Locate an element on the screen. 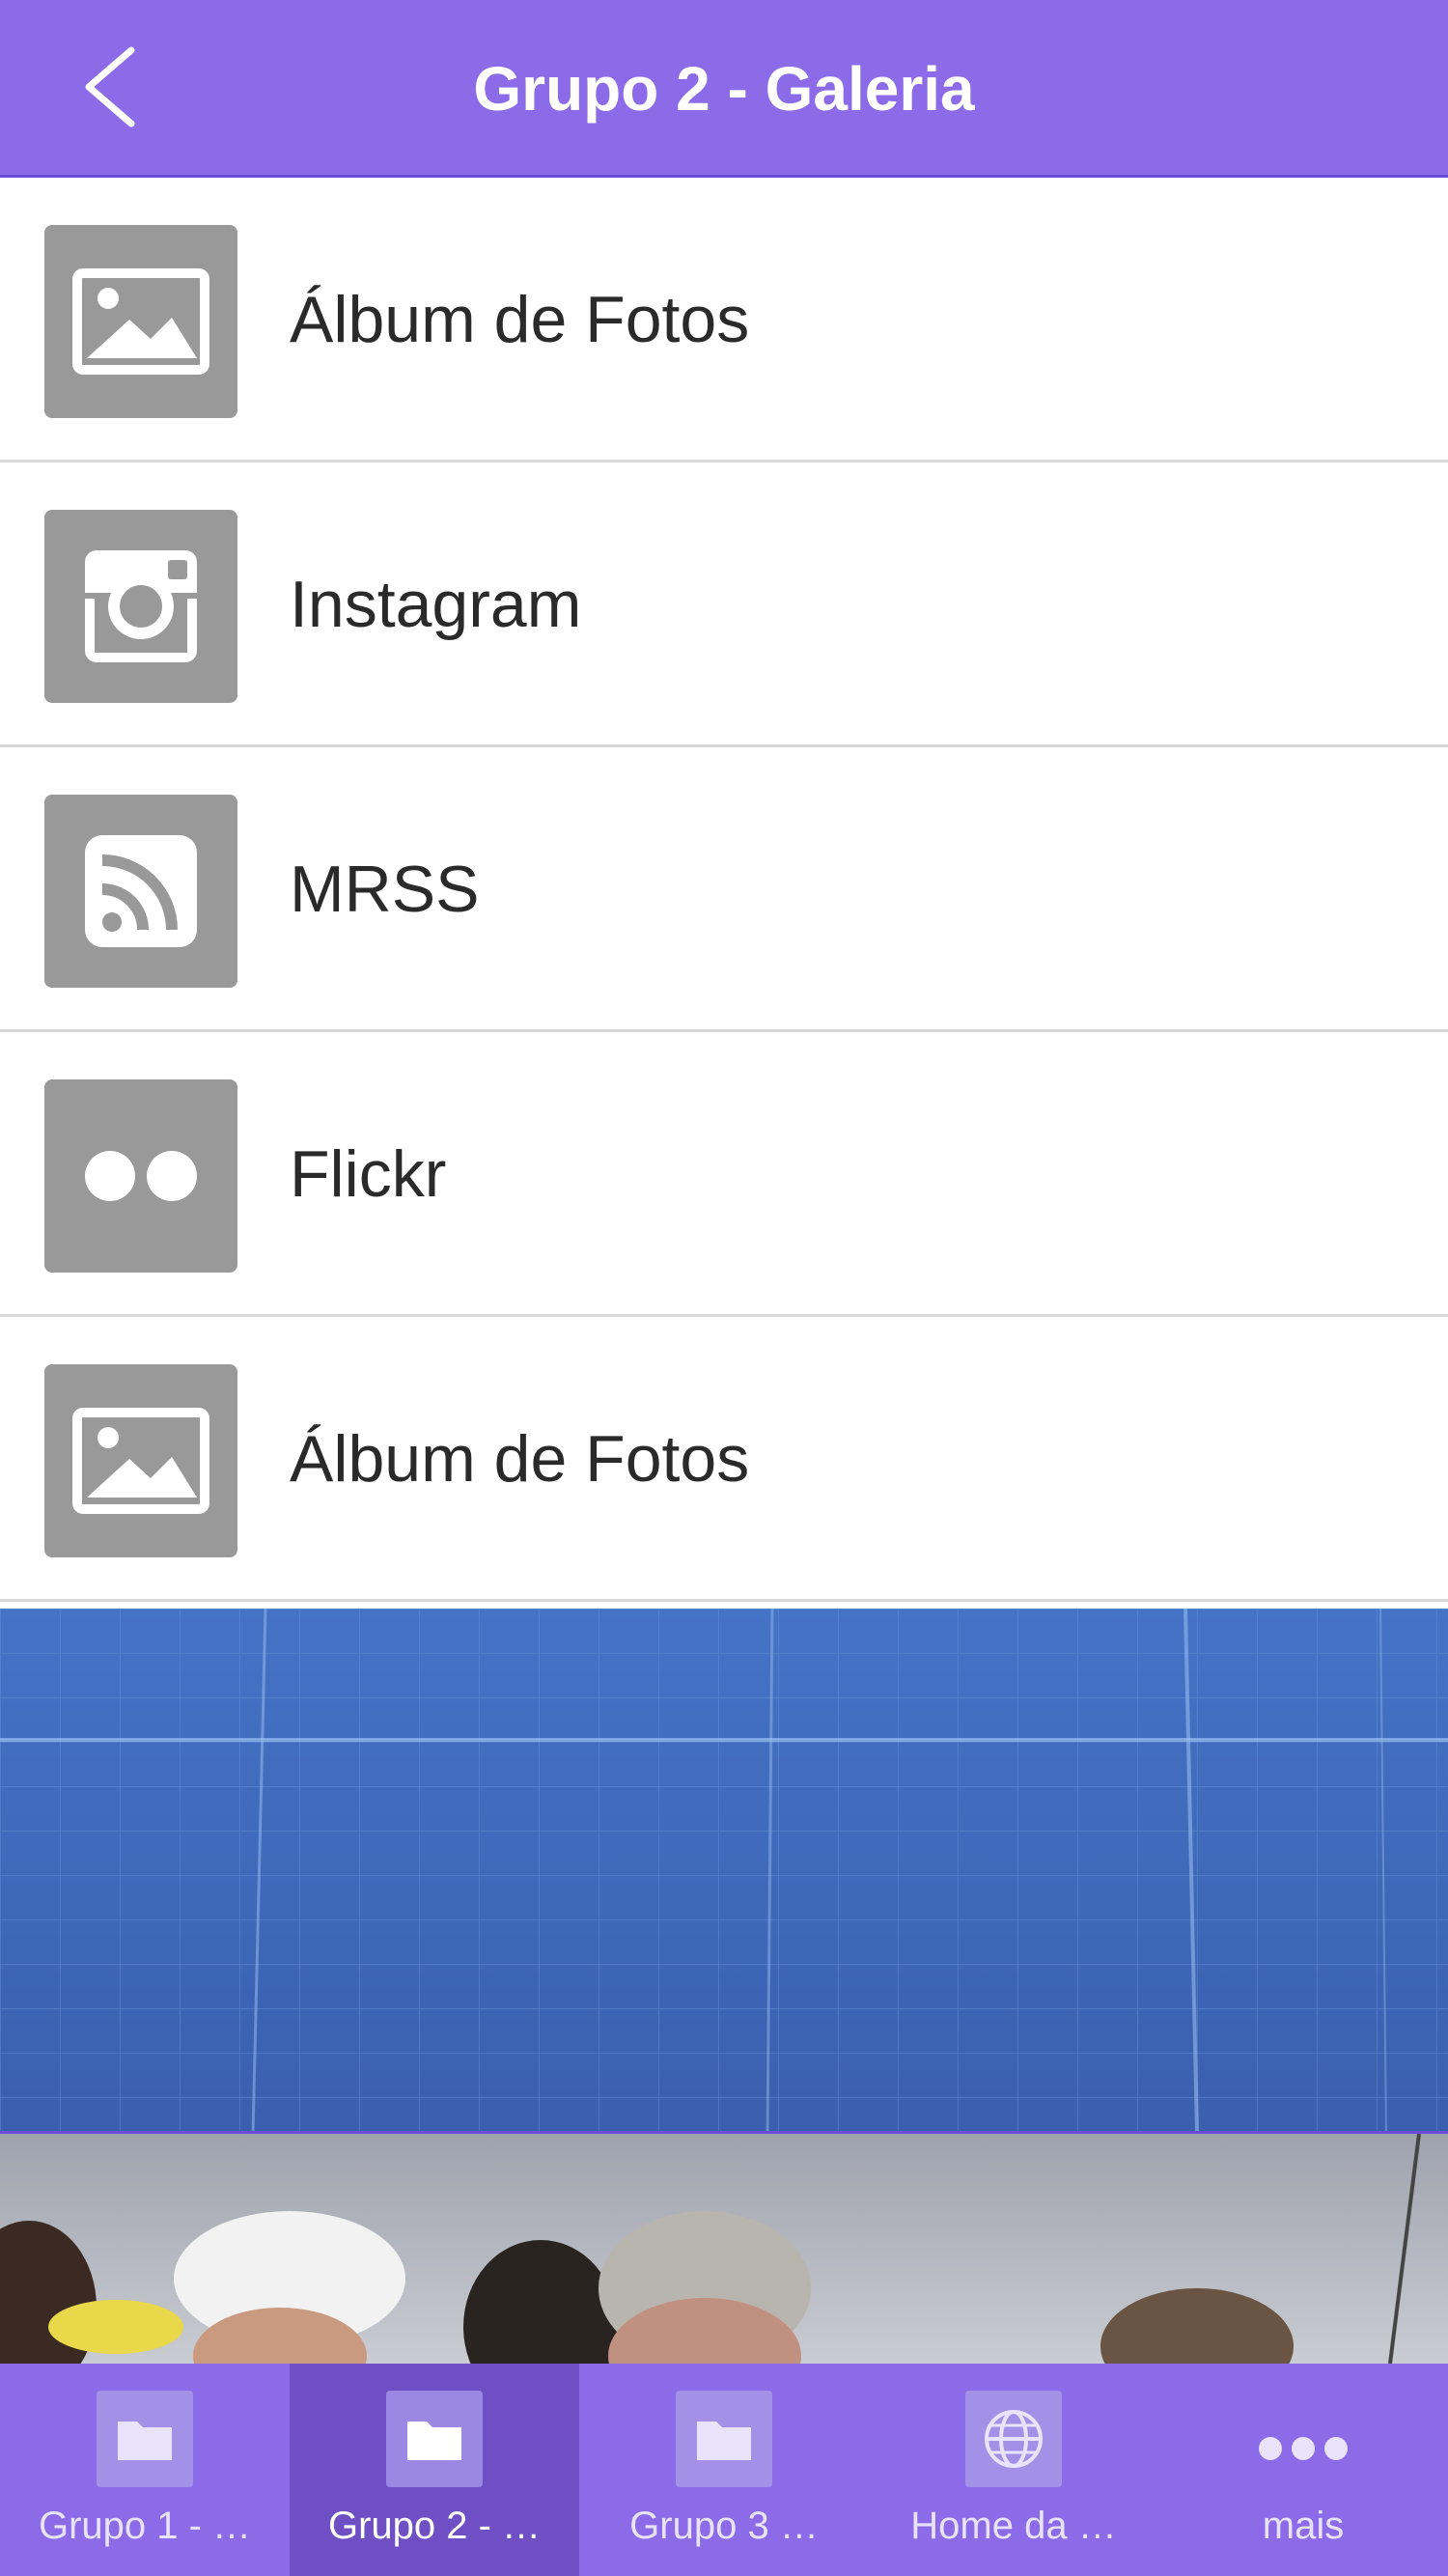  tab-label: mais is located at coordinates (1304, 2526).